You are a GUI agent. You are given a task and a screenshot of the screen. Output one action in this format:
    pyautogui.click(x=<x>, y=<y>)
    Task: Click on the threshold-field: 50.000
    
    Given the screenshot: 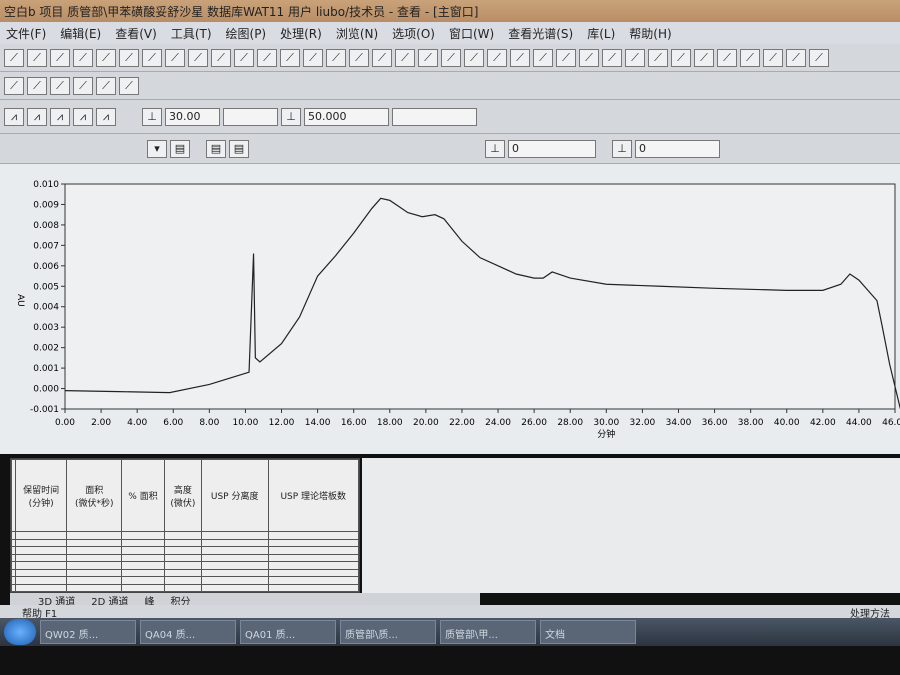 What is the action you would take?
    pyautogui.click(x=346, y=116)
    